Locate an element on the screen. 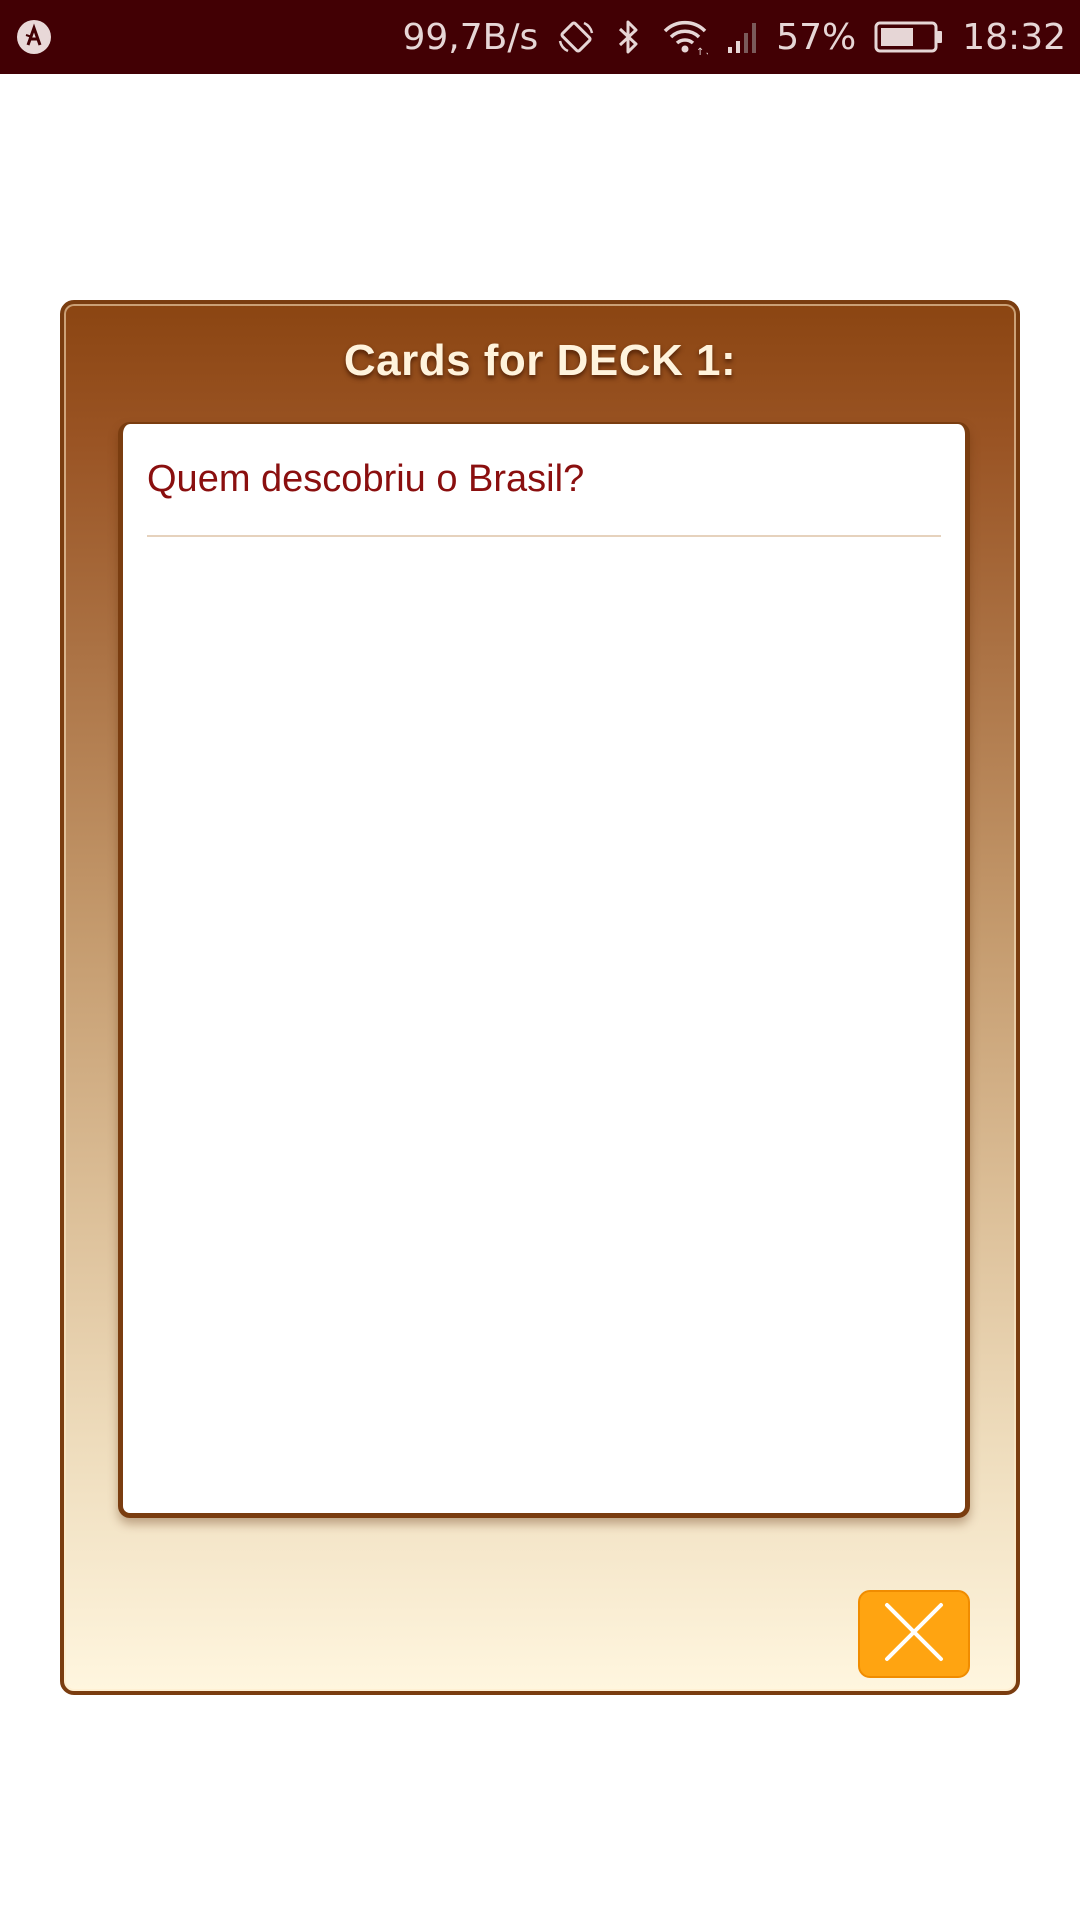 This screenshot has width=1080, height=1920. battery-icon is located at coordinates (909, 37).